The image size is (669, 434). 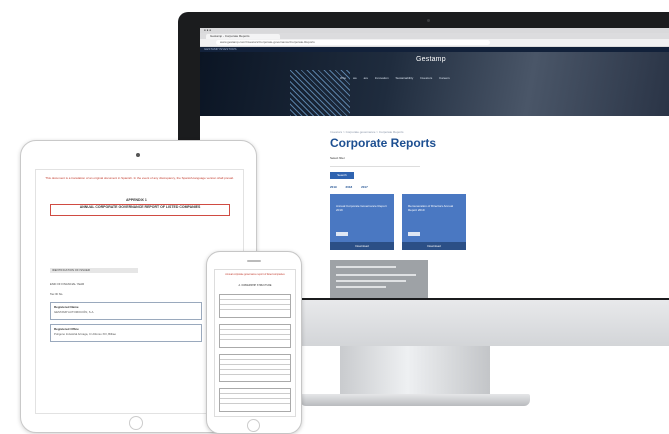 I want to click on year-tab: 2017, so click(x=364, y=187).